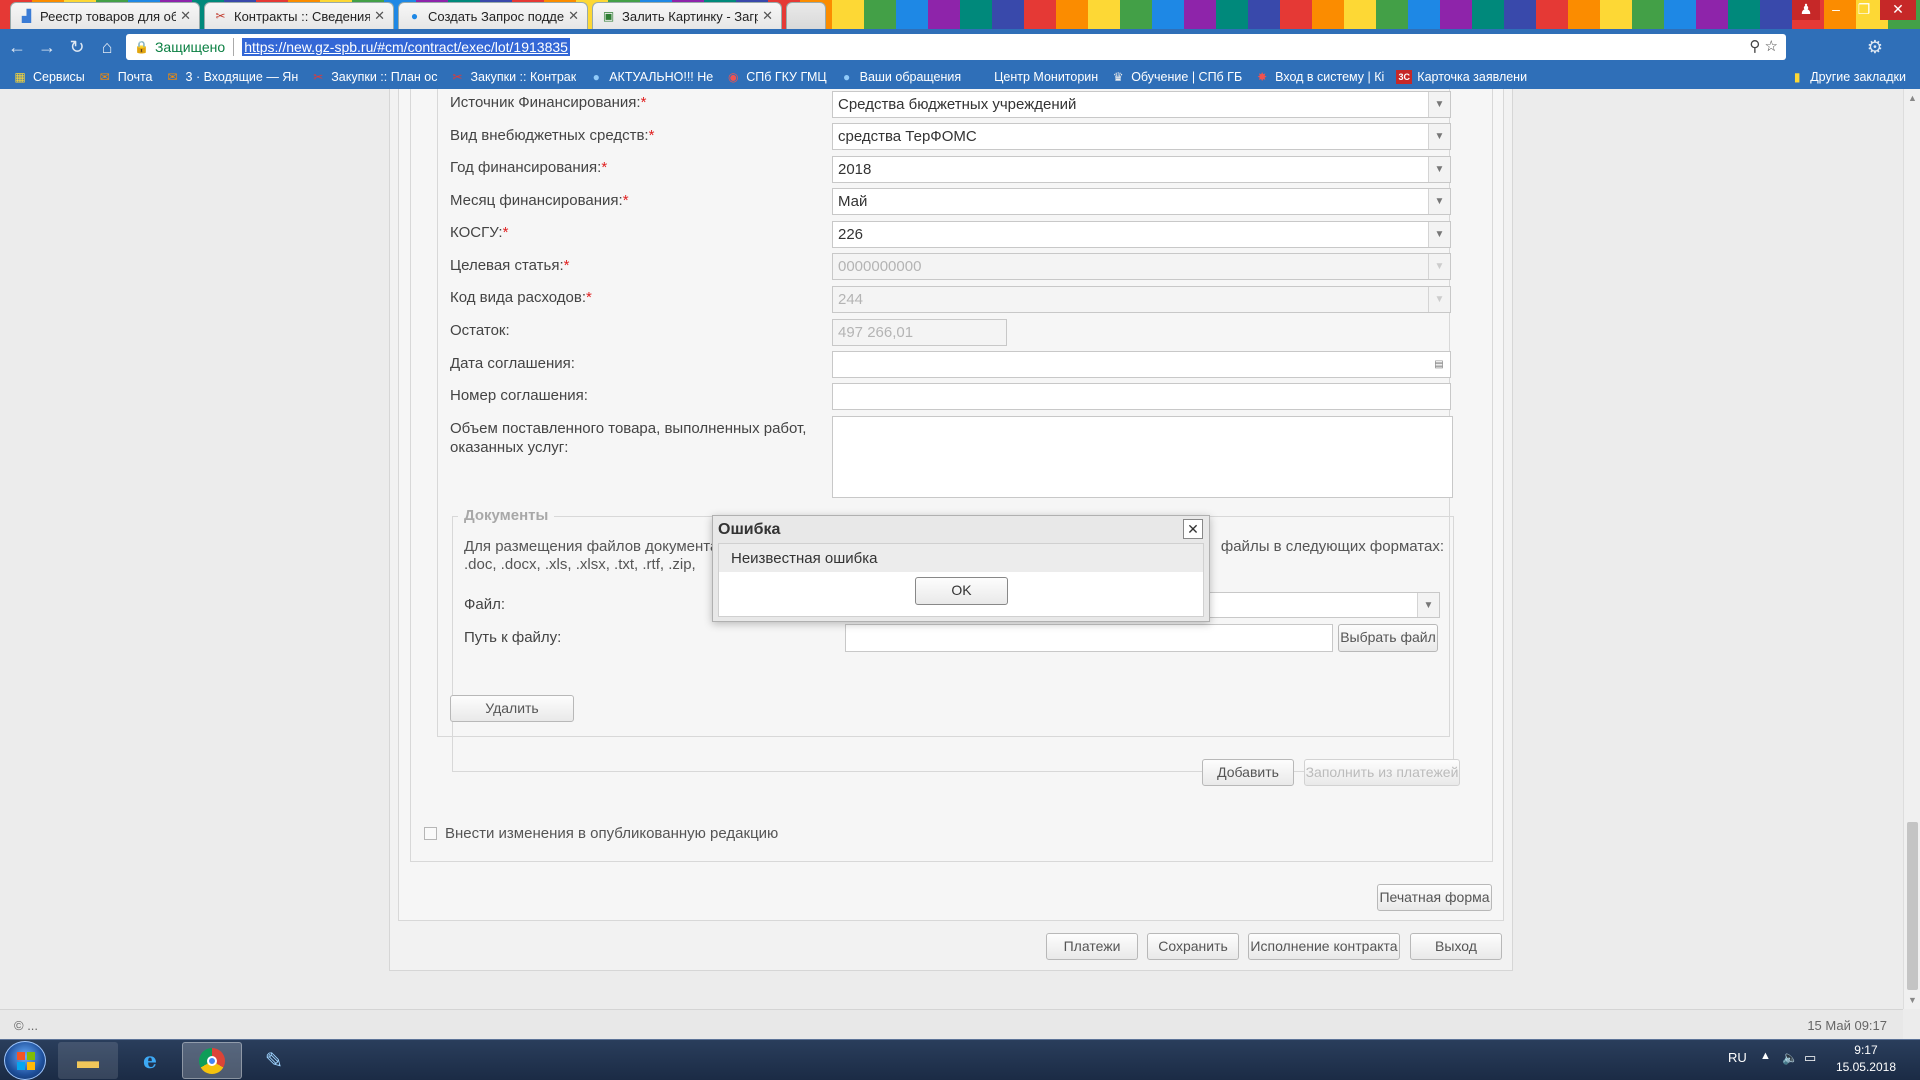  I want to click on profile-icon: ♟, so click(1806, 10).